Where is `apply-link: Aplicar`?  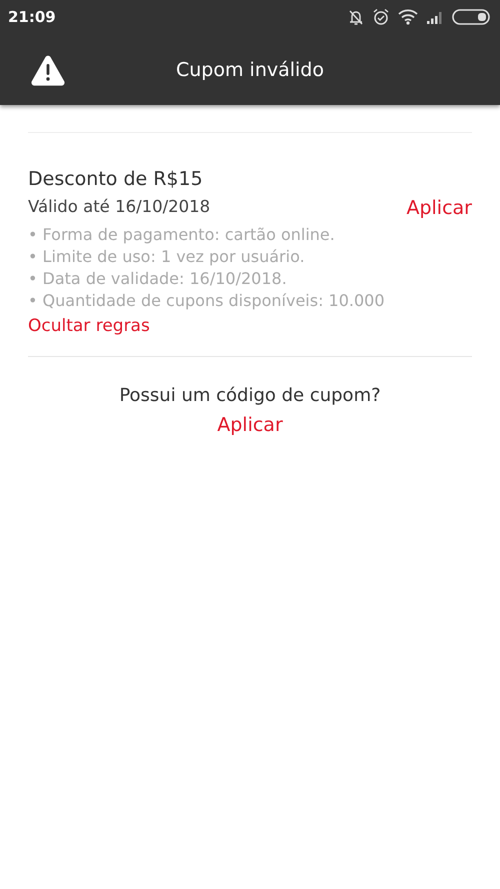
apply-link: Aplicar is located at coordinates (439, 208).